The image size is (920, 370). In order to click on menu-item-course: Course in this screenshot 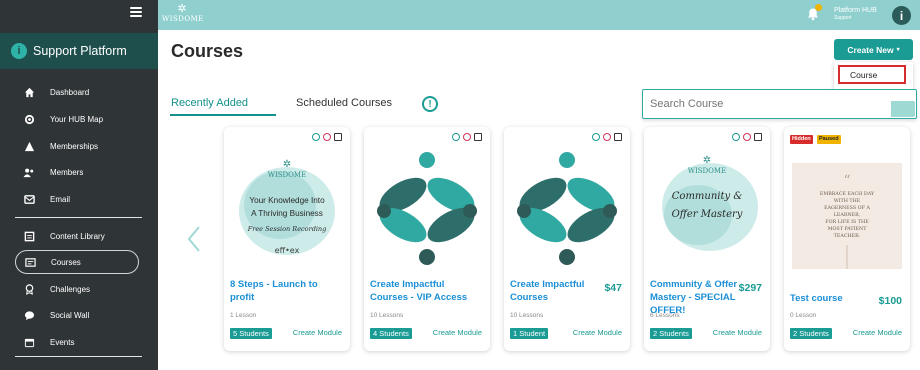, I will do `click(872, 74)`.